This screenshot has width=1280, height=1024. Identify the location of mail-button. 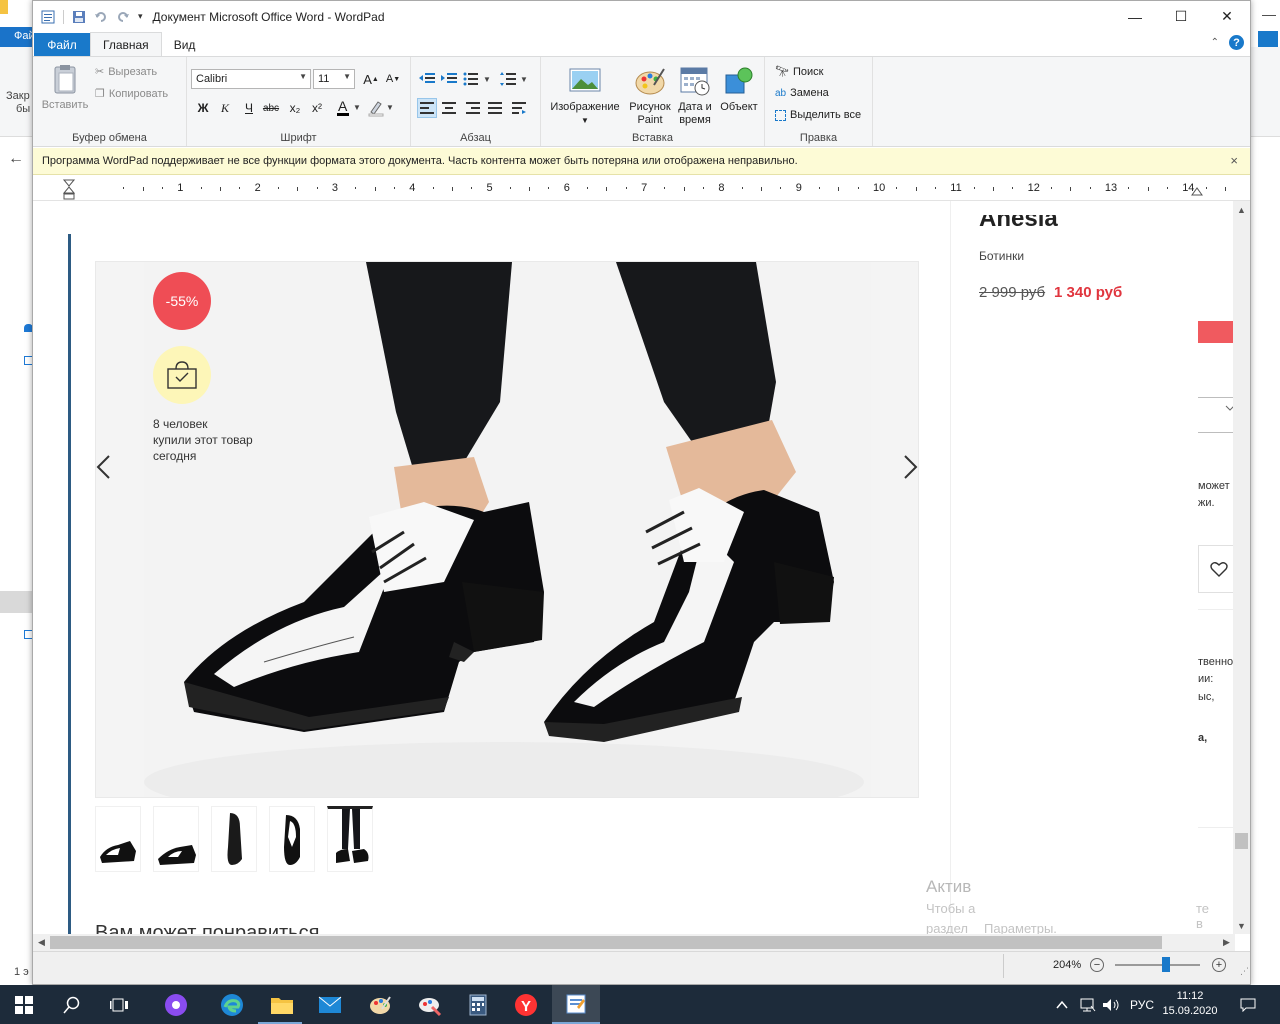
(330, 1004).